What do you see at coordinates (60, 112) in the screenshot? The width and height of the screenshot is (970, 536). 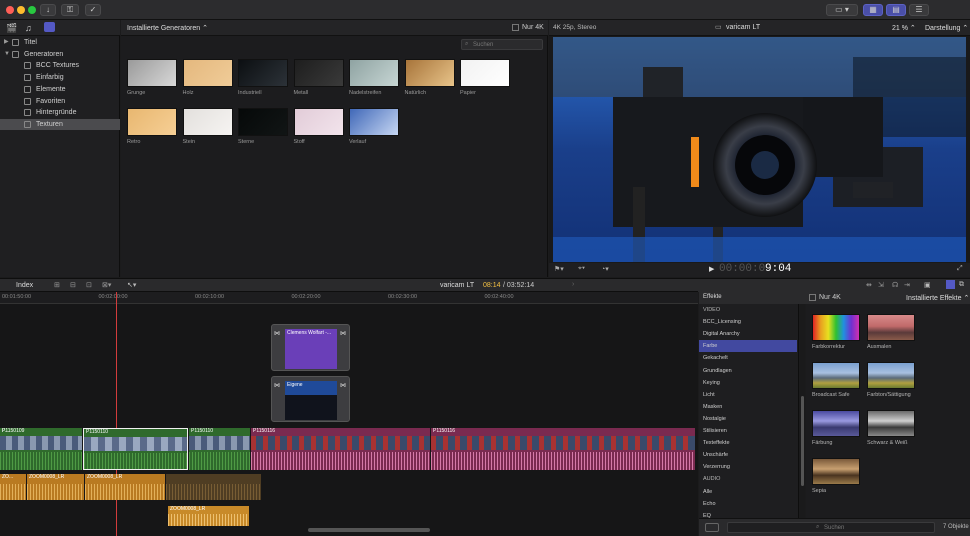 I see `sidebar-item-6: Hintergründe` at bounding box center [60, 112].